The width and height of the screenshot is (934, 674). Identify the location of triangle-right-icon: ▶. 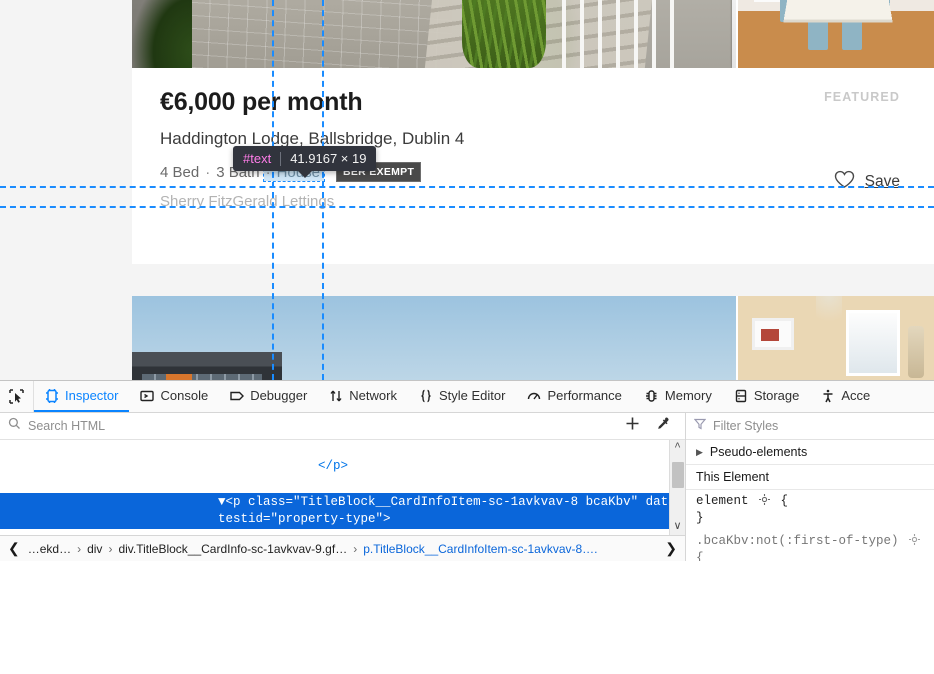
(699, 452).